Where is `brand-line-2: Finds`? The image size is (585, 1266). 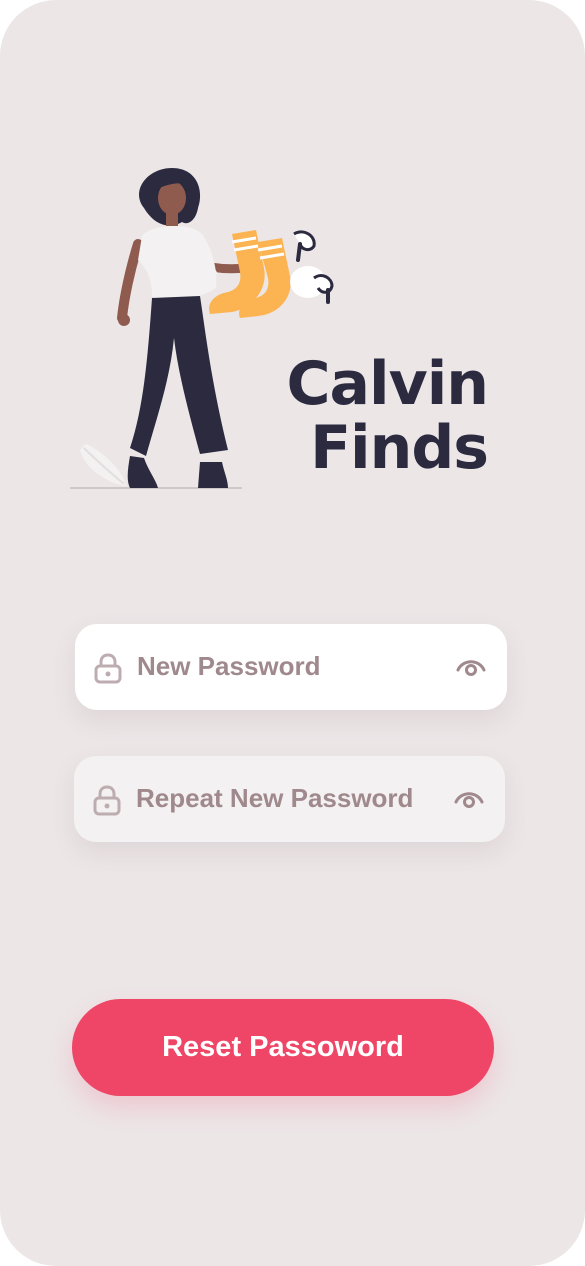 brand-line-2: Finds is located at coordinates (399, 448).